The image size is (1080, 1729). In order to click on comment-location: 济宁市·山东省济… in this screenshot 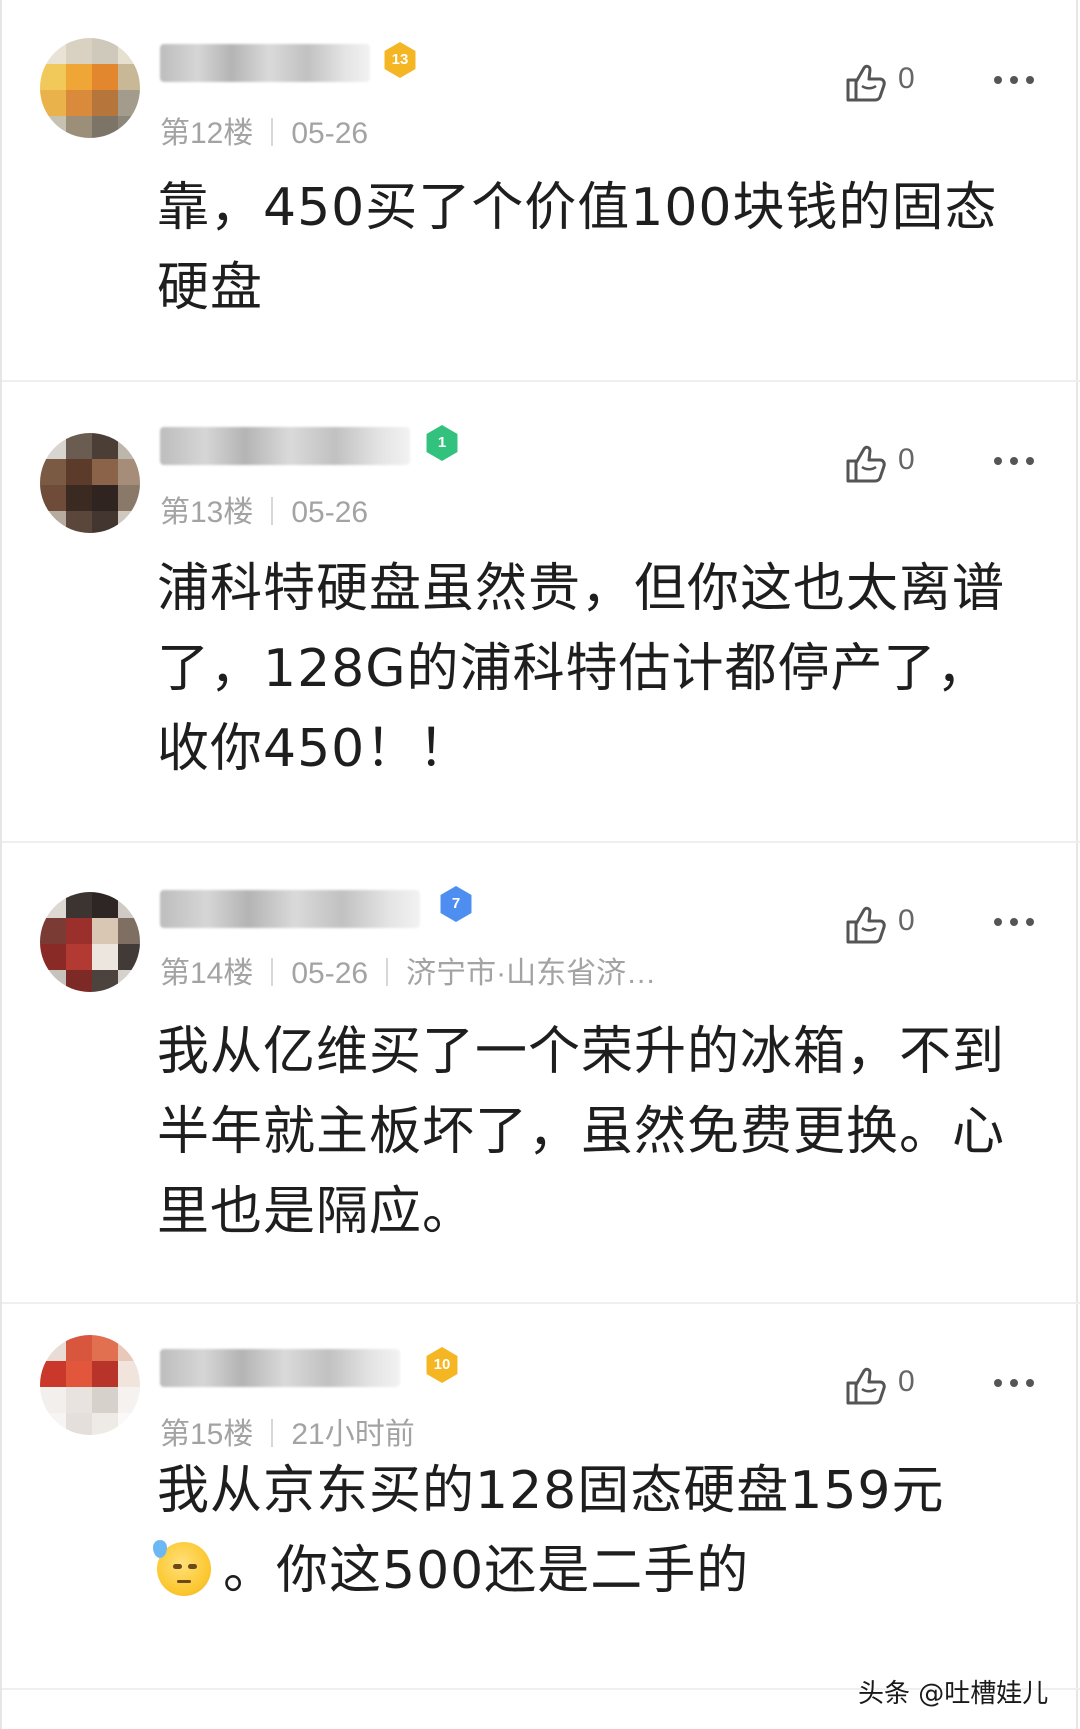, I will do `click(531, 973)`.